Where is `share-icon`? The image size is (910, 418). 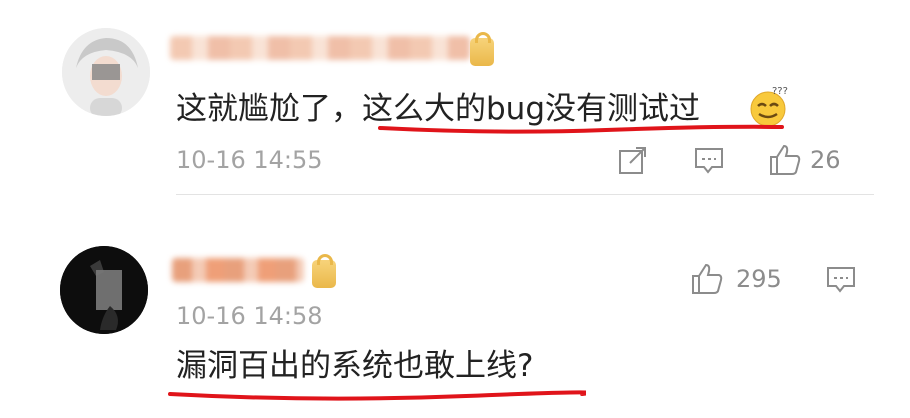
share-icon is located at coordinates (633, 160).